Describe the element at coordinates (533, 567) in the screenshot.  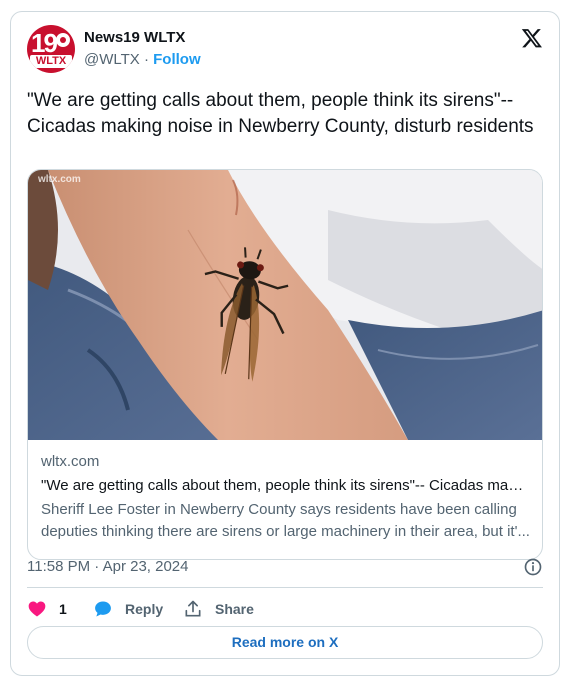
I see `info-icon` at that location.